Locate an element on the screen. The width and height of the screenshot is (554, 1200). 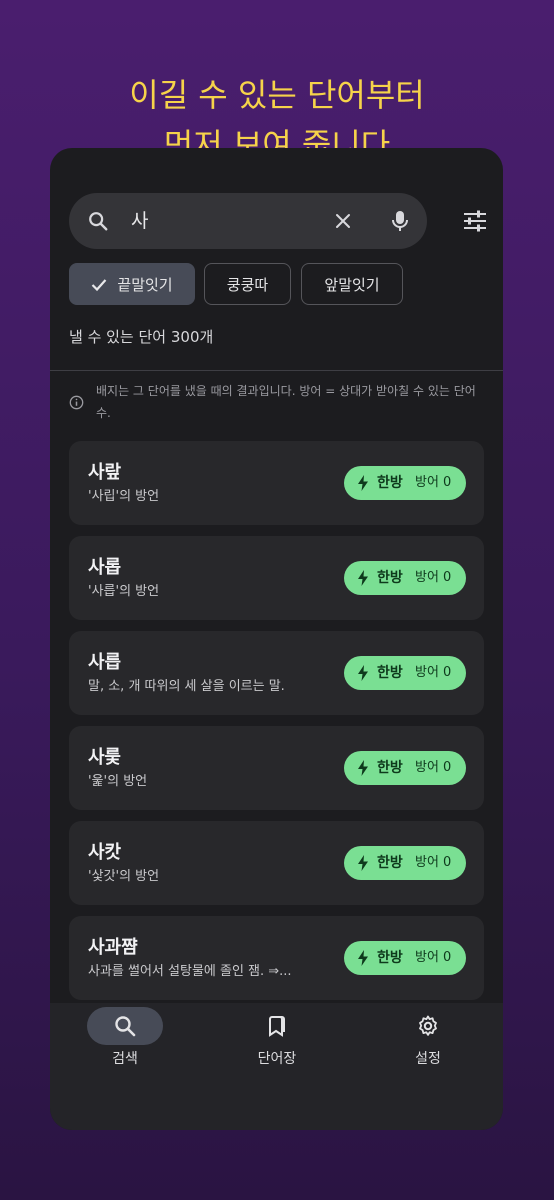
chip-kkeutmal: 끝말잇기 is located at coordinates (132, 284).